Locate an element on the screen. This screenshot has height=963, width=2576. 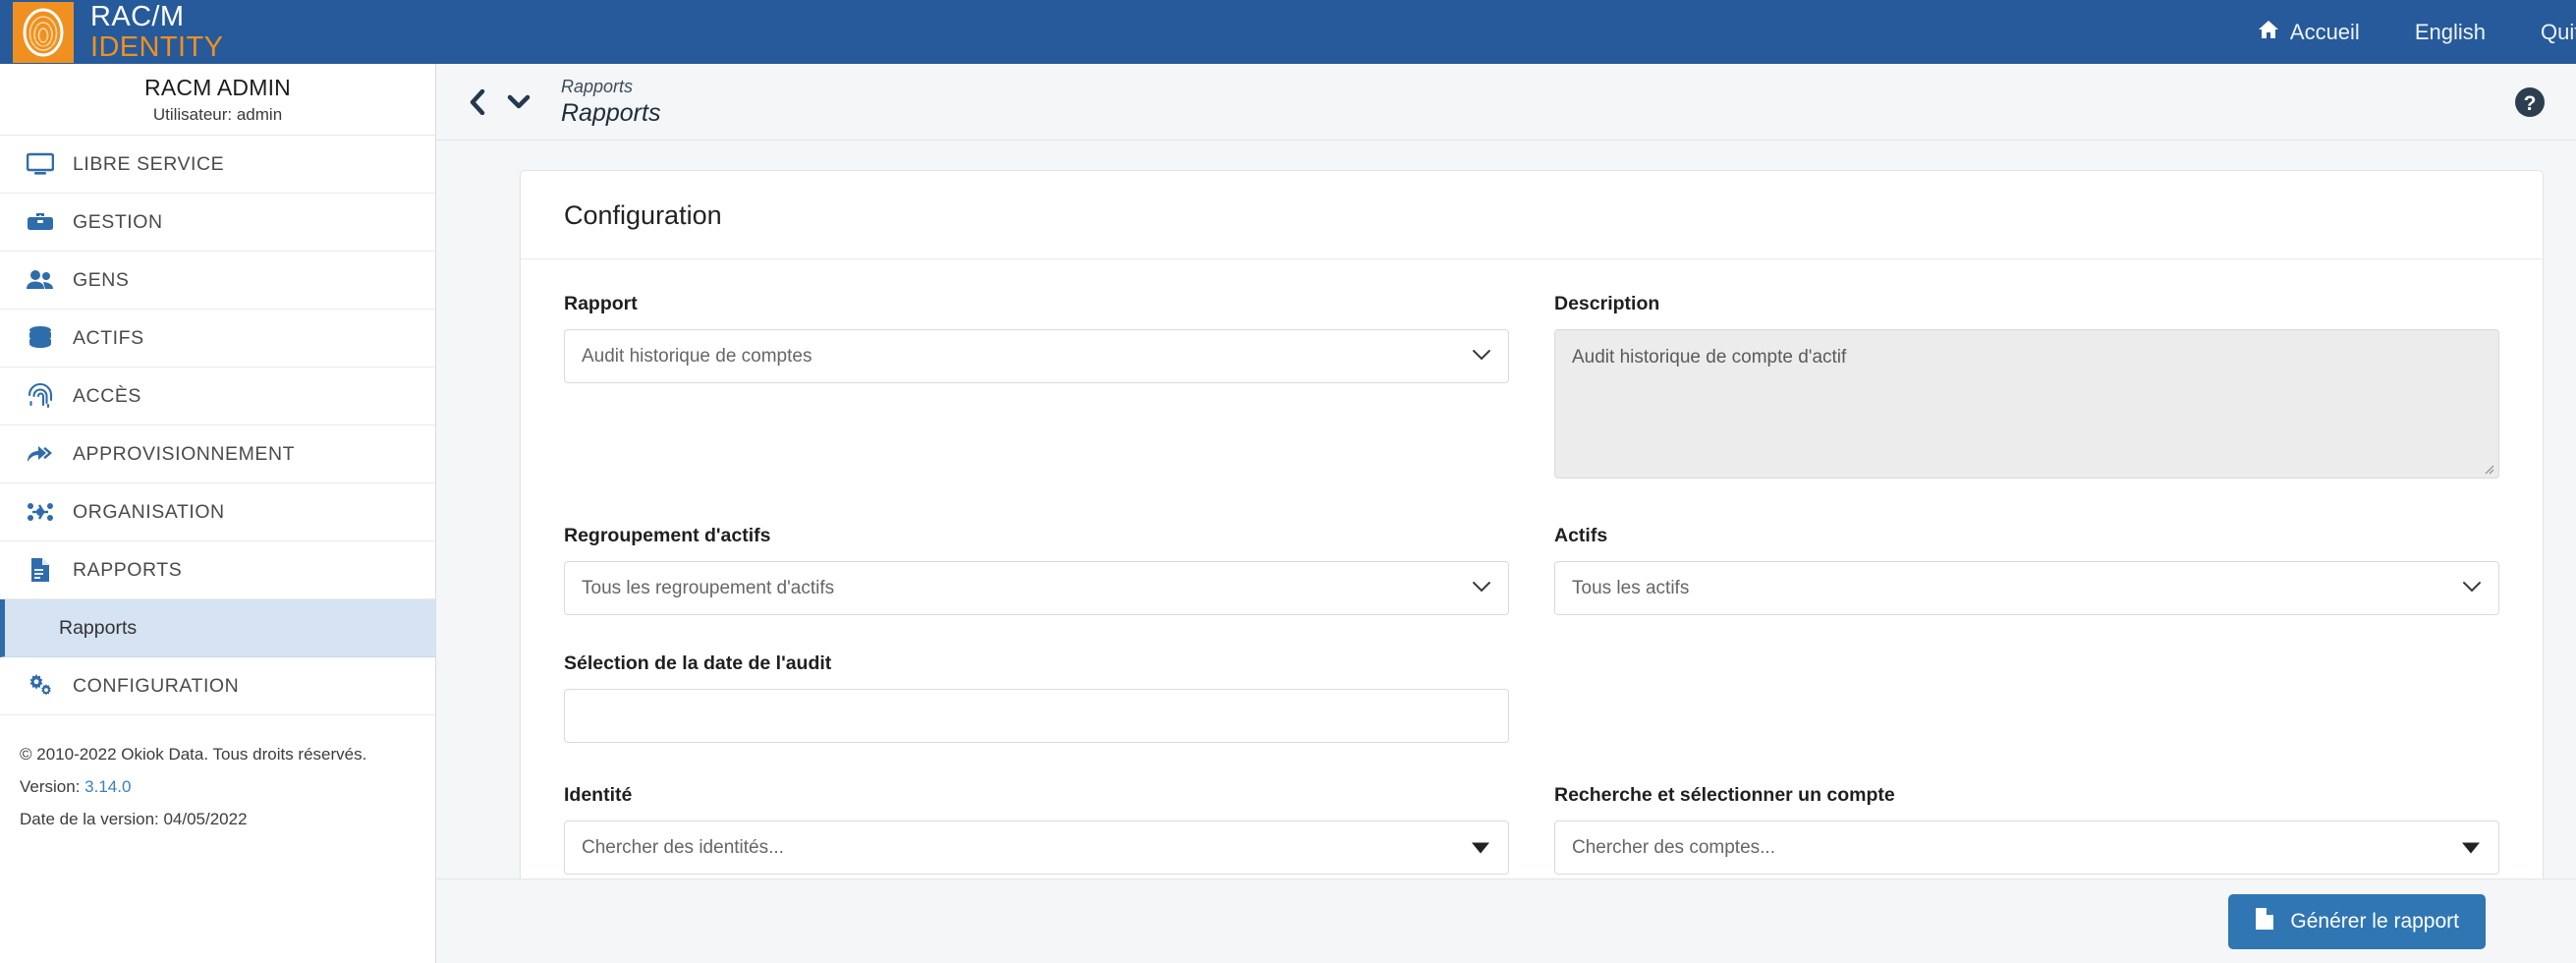
sidebar-label-rapports: RAPPORTS is located at coordinates (128, 569).